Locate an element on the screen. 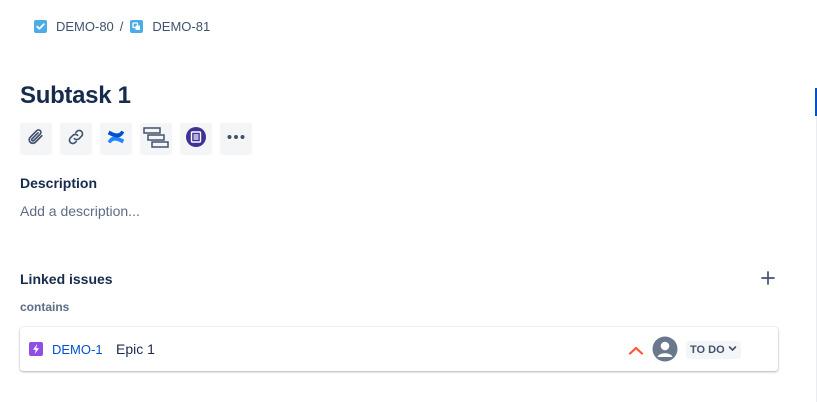 The image size is (817, 402). add-linked-issue-button is located at coordinates (768, 280).